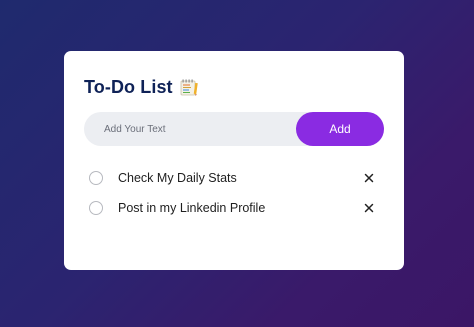 The image size is (474, 327). Describe the element at coordinates (177, 178) in the screenshot. I see `todo-text: Check My Daily Stats` at that location.